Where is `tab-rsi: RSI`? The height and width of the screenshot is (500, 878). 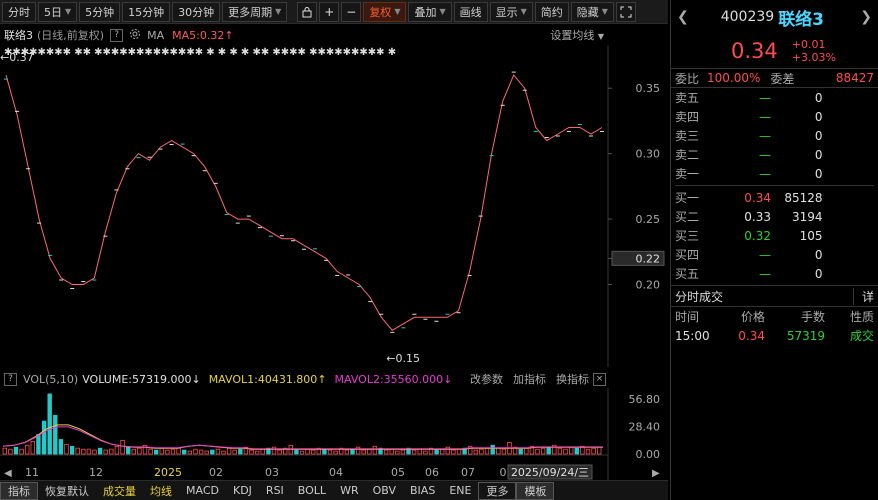 tab-rsi: RSI is located at coordinates (275, 491).